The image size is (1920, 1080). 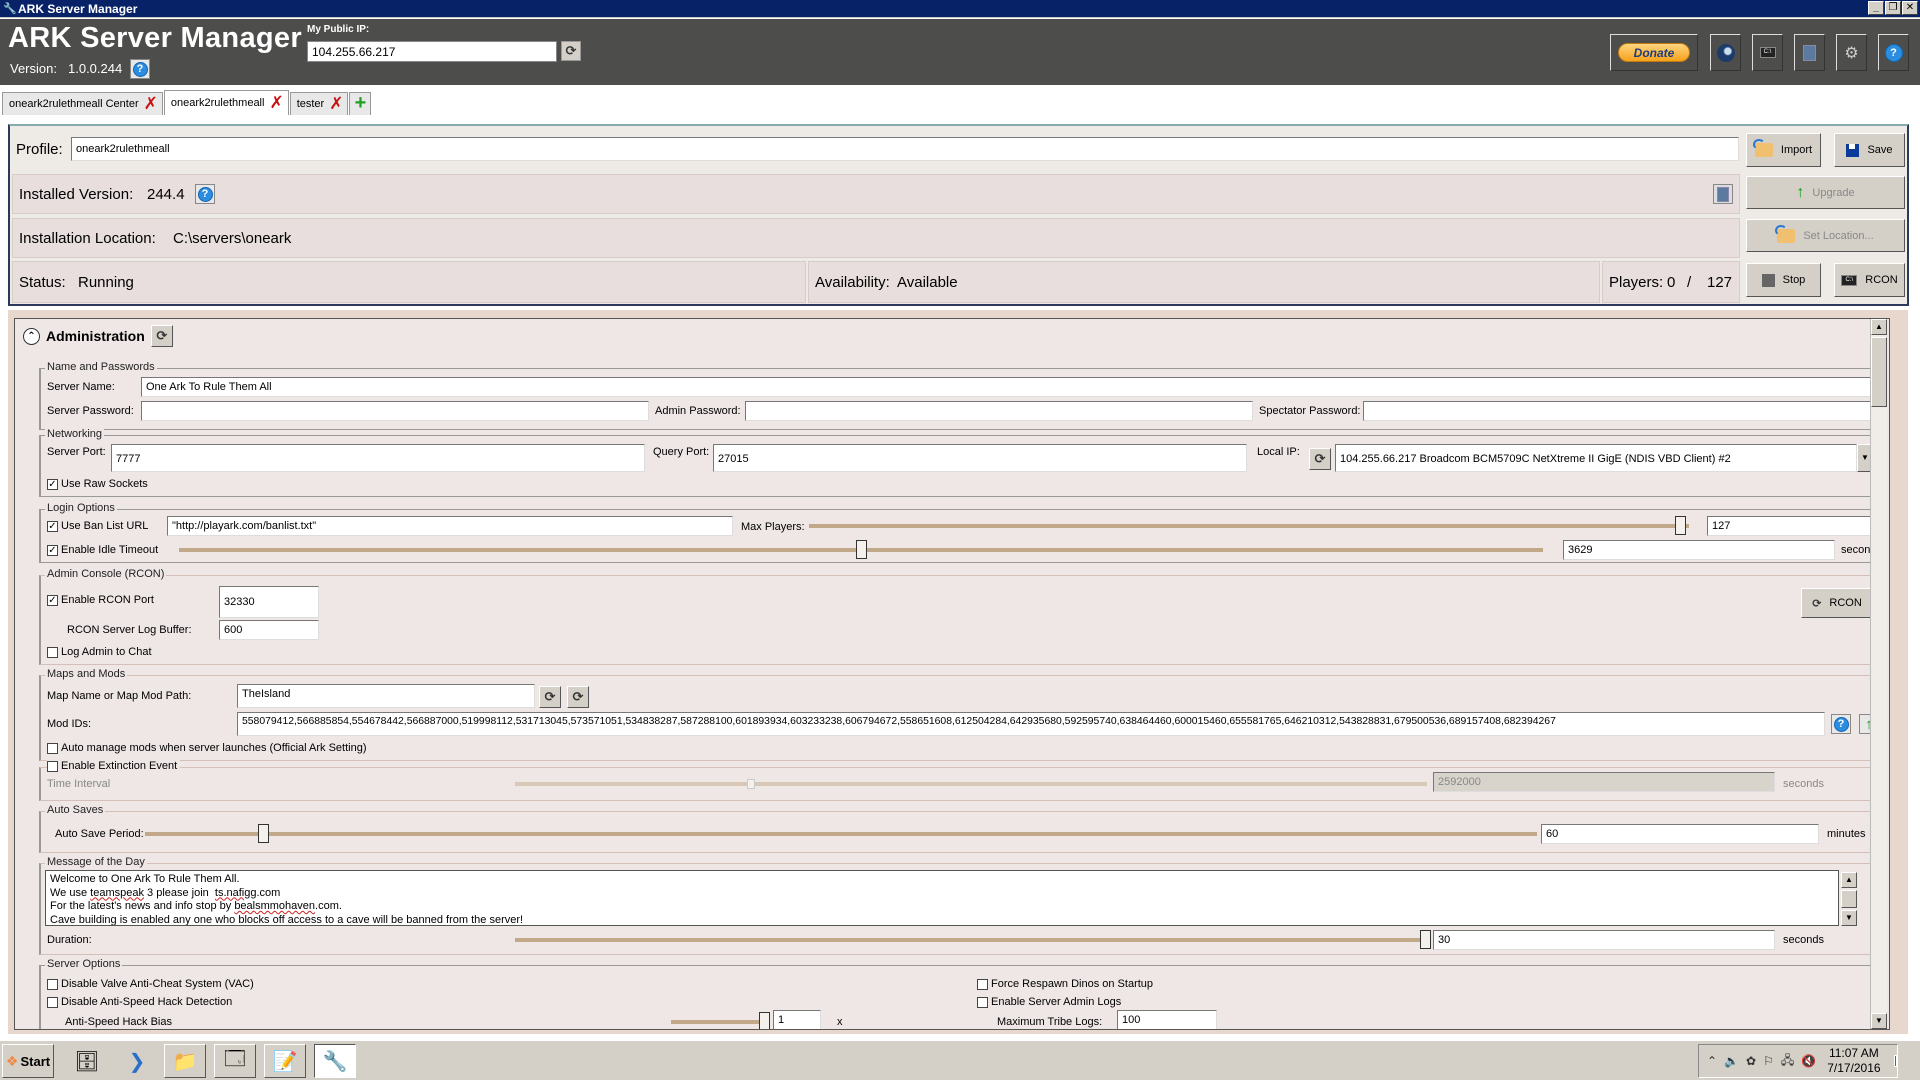 I want to click on server-password-field, so click(x=395, y=411).